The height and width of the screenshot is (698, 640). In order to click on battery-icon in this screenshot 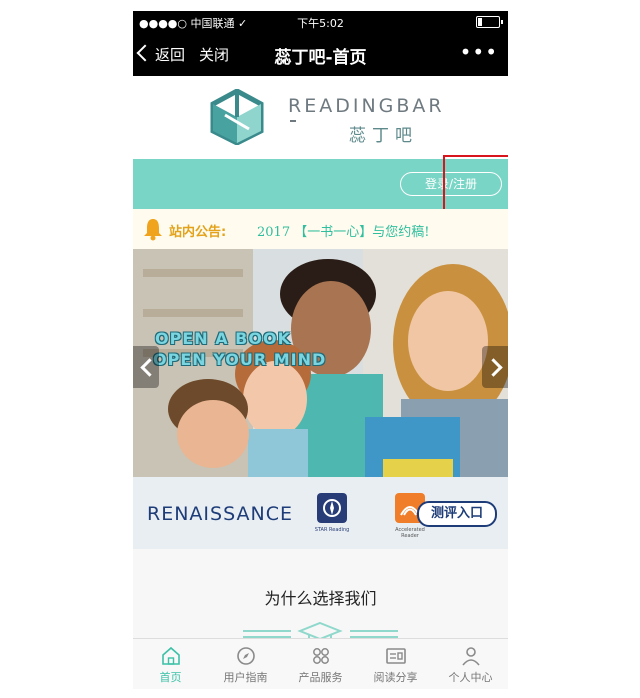, I will do `click(489, 22)`.